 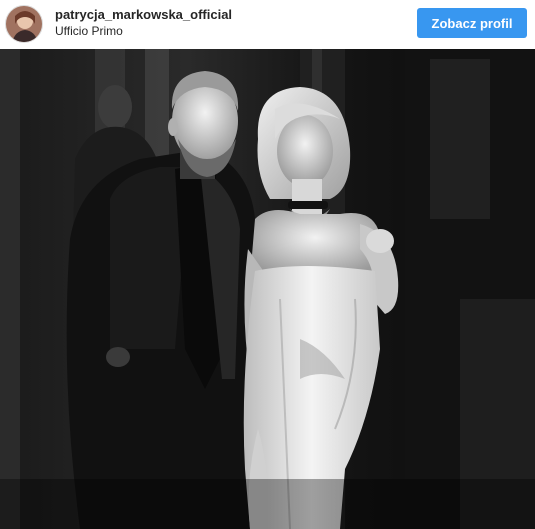 I want to click on username-link: patrycja_markowska_official, so click(x=143, y=15).